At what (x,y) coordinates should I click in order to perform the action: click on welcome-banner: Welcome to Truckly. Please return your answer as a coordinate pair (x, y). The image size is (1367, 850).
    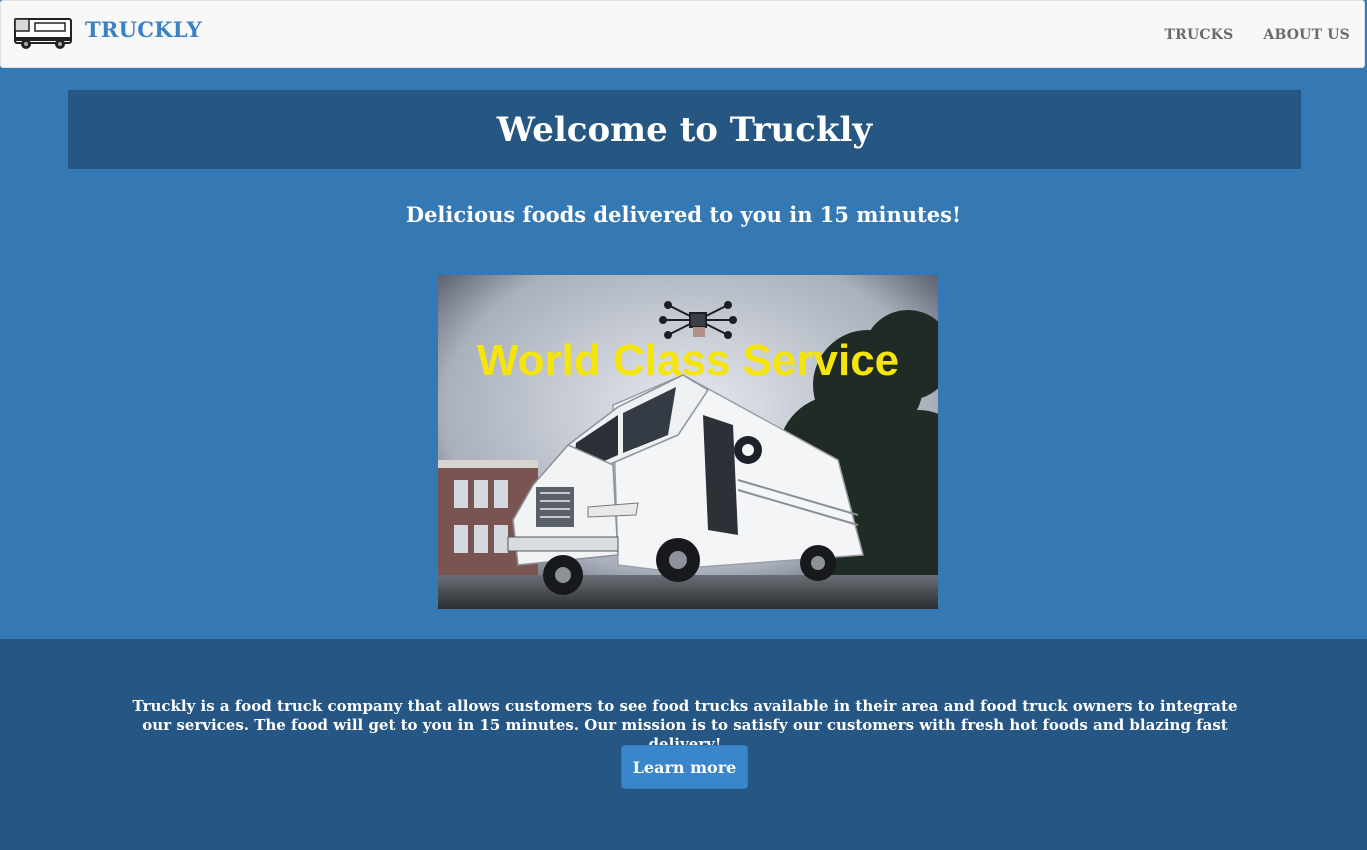
    Looking at the image, I should click on (684, 129).